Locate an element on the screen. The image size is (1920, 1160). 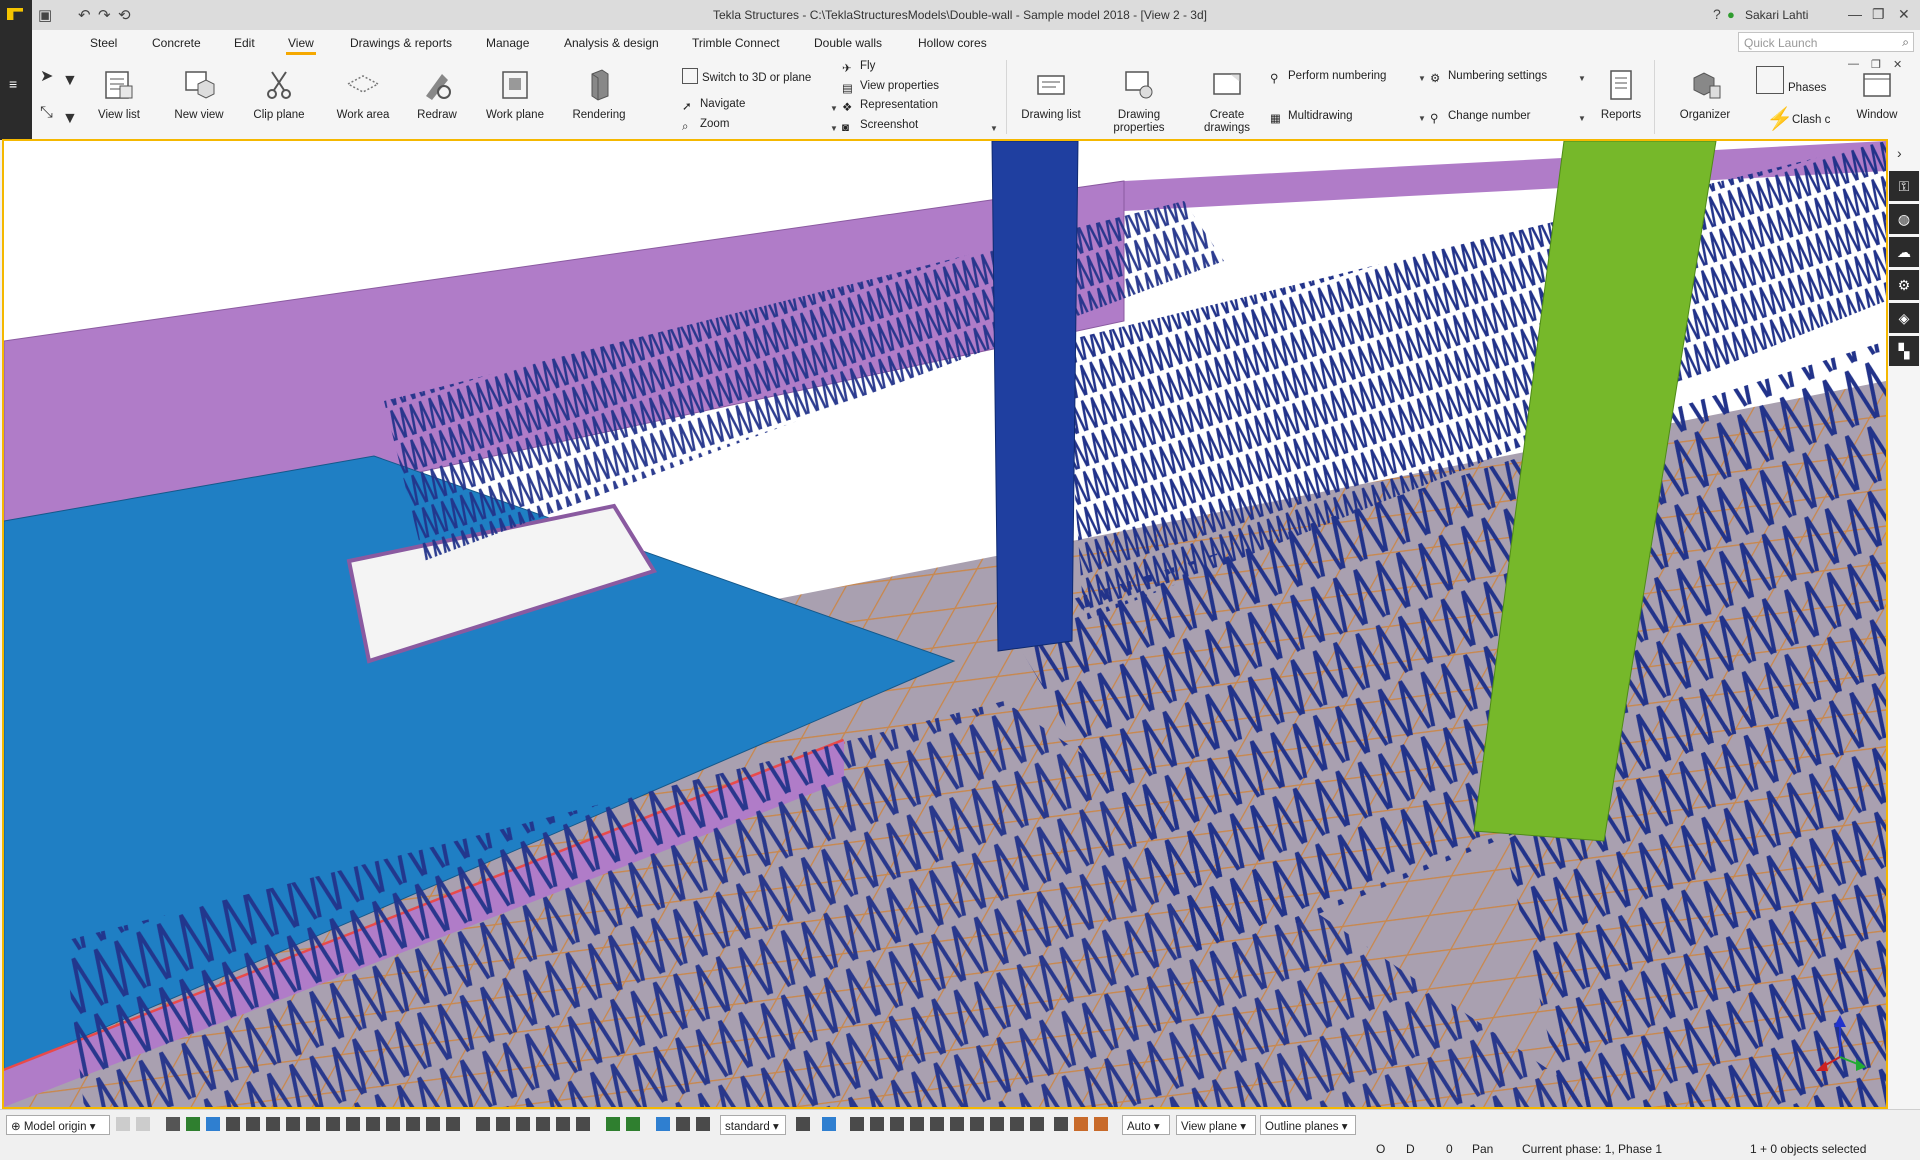
tab-hollow-cores: Hollow cores is located at coordinates (952, 43).